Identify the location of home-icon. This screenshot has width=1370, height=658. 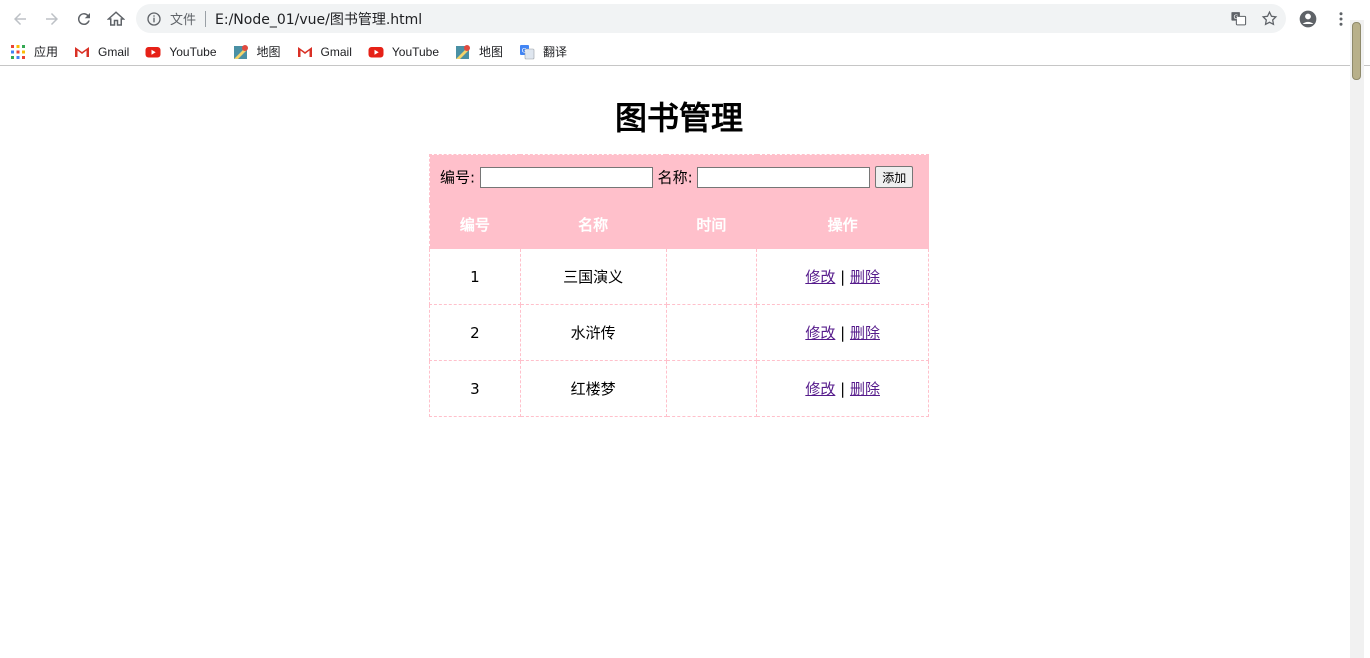
(116, 18).